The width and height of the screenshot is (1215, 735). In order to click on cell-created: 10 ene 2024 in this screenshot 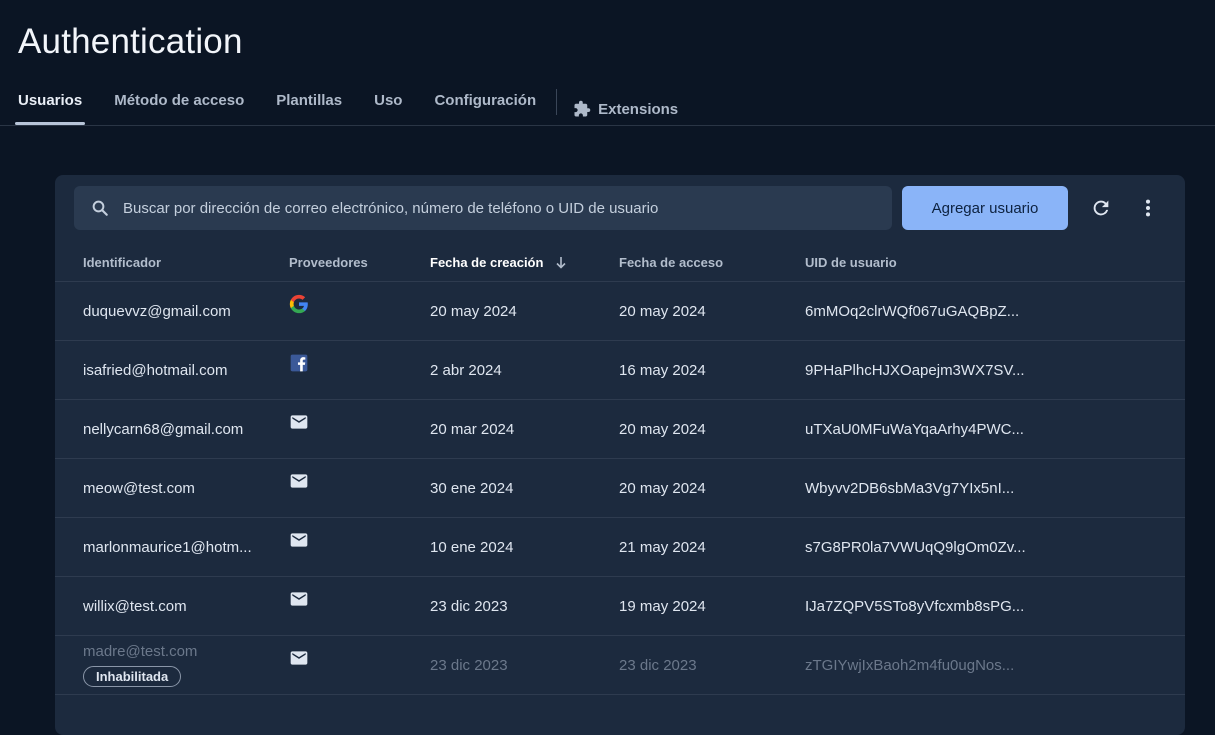, I will do `click(524, 547)`.